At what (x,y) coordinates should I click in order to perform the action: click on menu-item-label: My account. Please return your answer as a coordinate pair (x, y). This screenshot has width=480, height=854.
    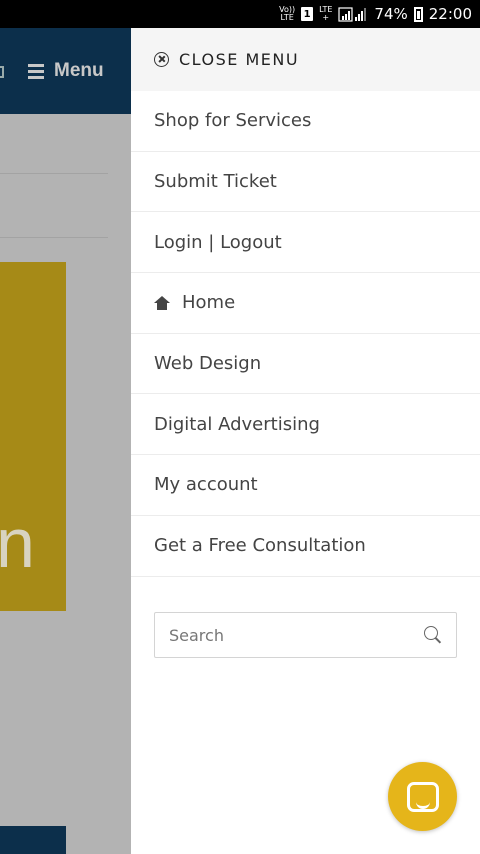
    Looking at the image, I should click on (206, 485).